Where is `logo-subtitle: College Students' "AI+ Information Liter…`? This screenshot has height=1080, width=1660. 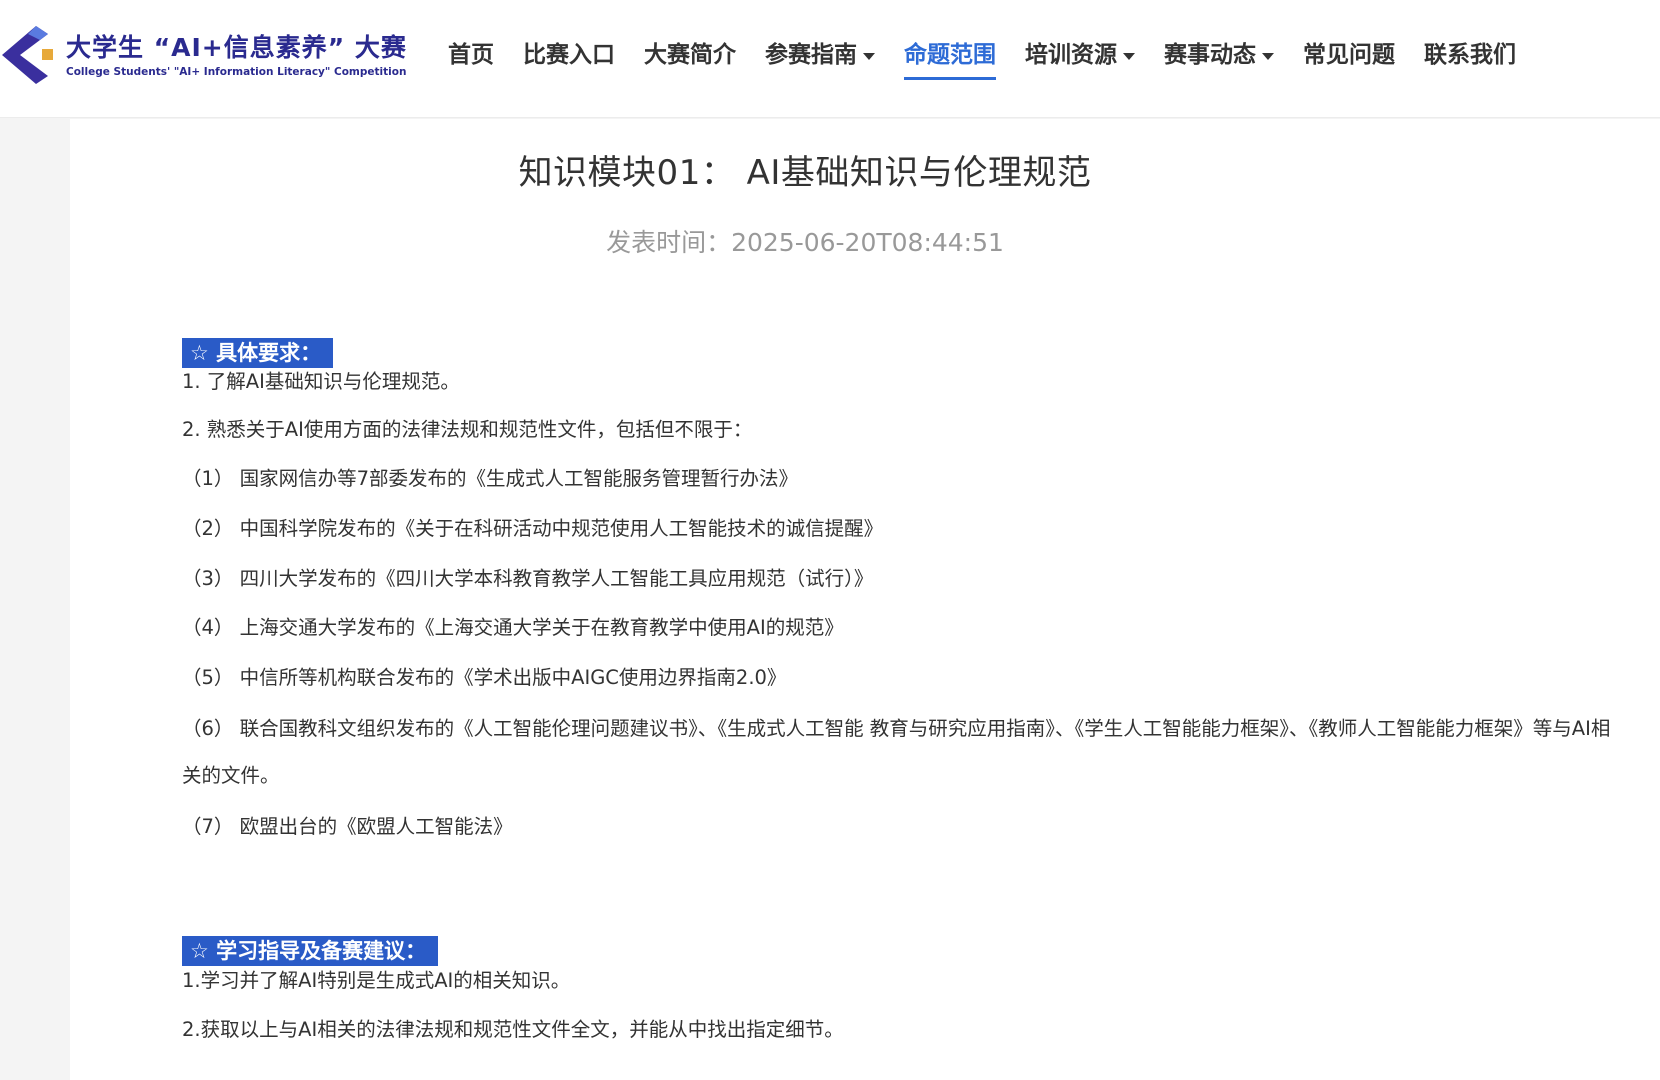 logo-subtitle: College Students' "AI+ Information Liter… is located at coordinates (236, 72).